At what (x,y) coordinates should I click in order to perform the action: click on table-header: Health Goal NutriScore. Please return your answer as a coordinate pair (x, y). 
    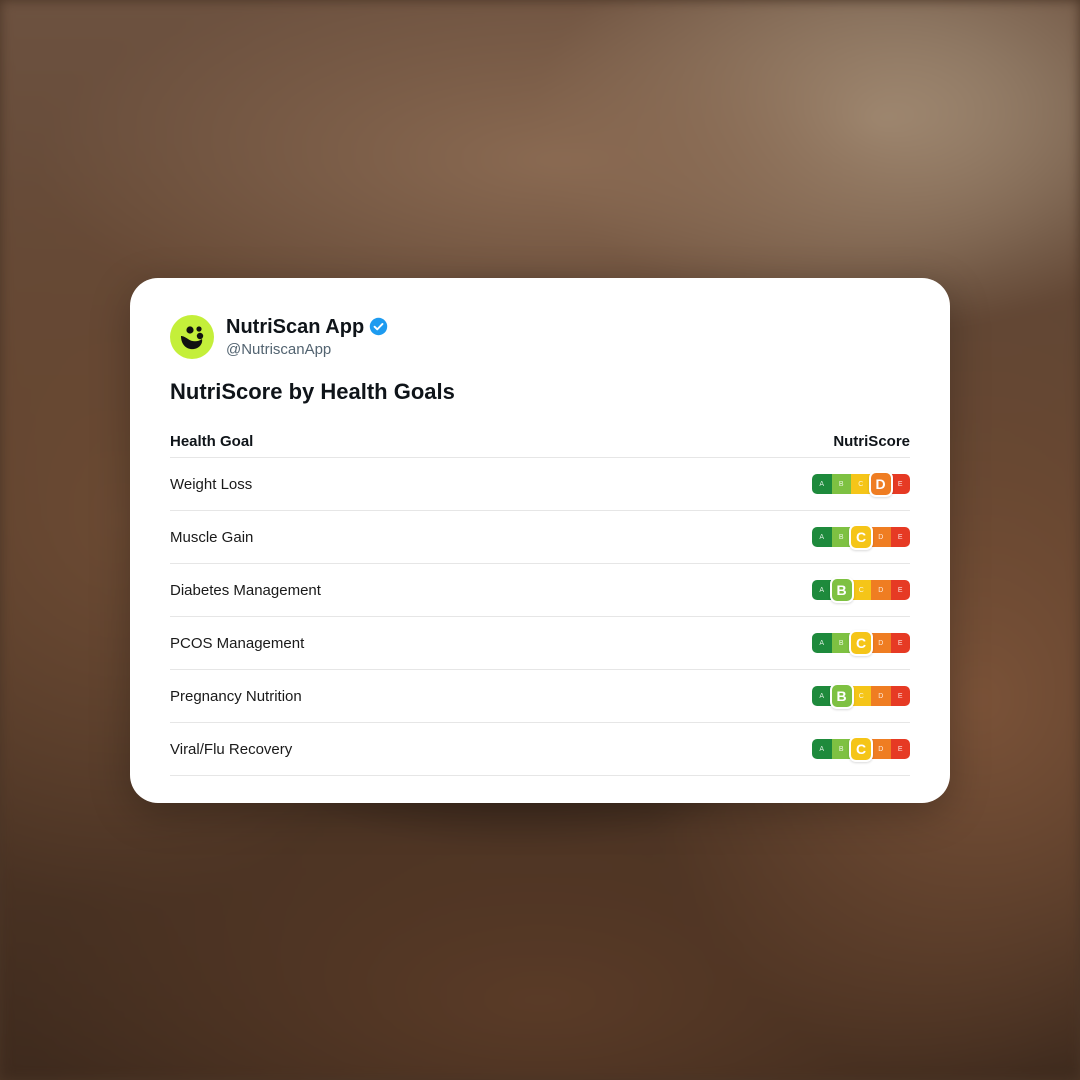
    Looking at the image, I should click on (540, 441).